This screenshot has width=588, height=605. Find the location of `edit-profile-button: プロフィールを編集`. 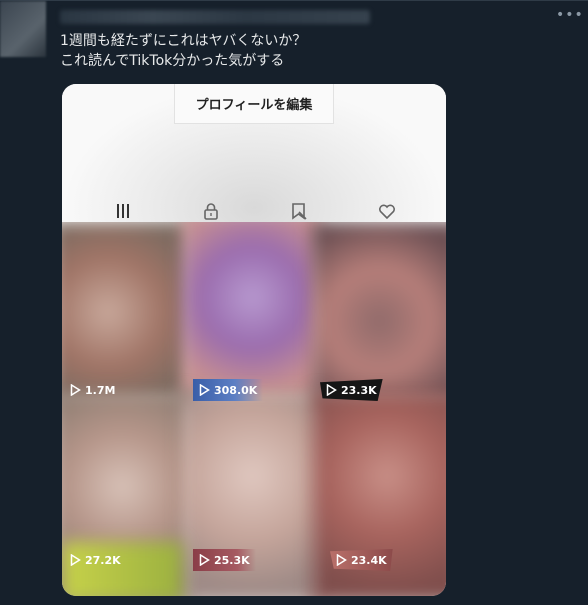

edit-profile-button: プロフィールを編集 is located at coordinates (254, 104).